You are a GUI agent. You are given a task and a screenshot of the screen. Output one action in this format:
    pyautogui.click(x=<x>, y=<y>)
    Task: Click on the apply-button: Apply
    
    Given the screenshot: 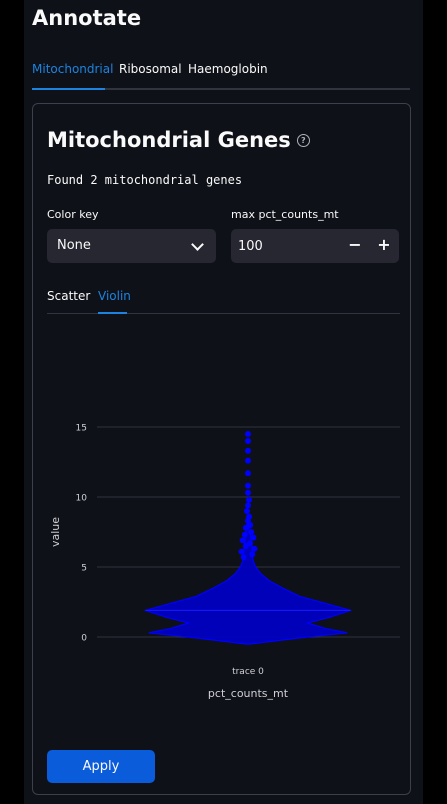 What is the action you would take?
    pyautogui.click(x=101, y=766)
    